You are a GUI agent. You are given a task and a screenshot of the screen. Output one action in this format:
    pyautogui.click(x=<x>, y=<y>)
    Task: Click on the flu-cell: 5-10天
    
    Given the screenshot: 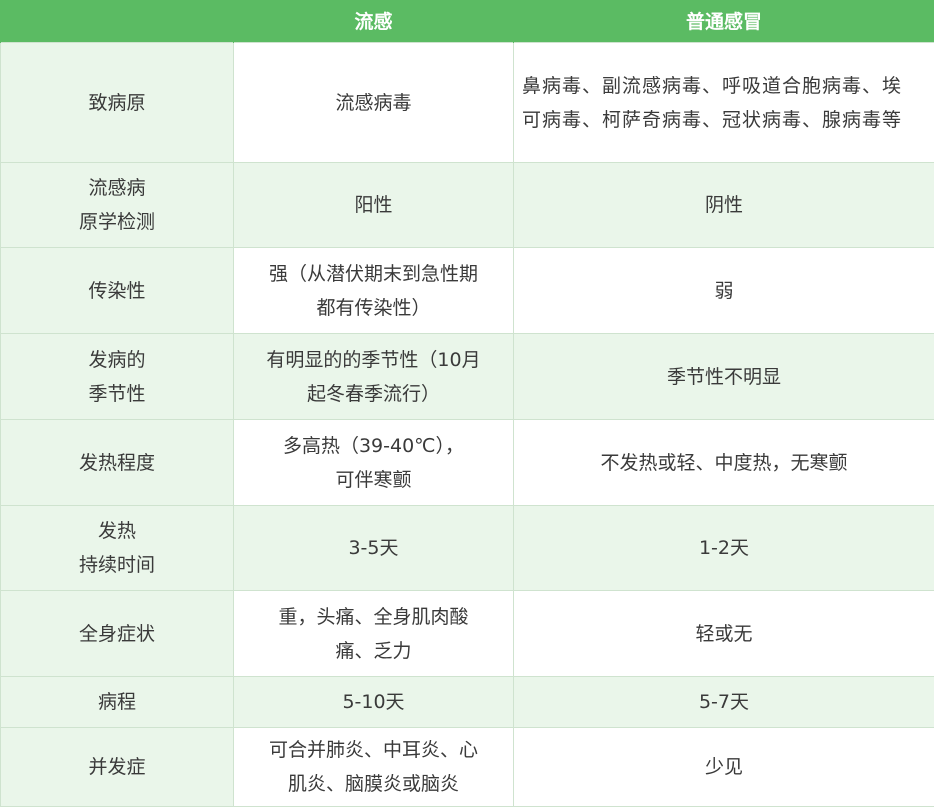 What is the action you would take?
    pyautogui.click(x=374, y=702)
    